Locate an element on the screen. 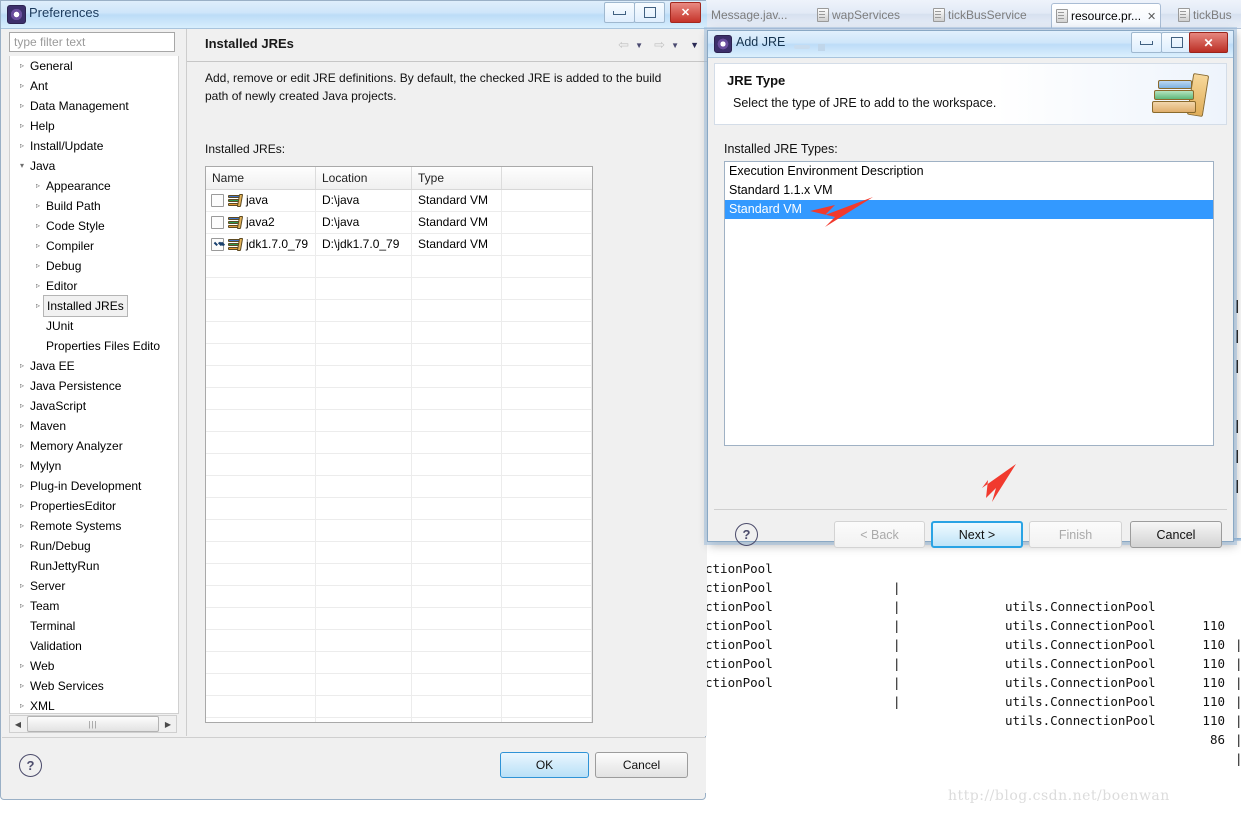  sidebar-item-ant: ▹ Ant is located at coordinates (94, 86).